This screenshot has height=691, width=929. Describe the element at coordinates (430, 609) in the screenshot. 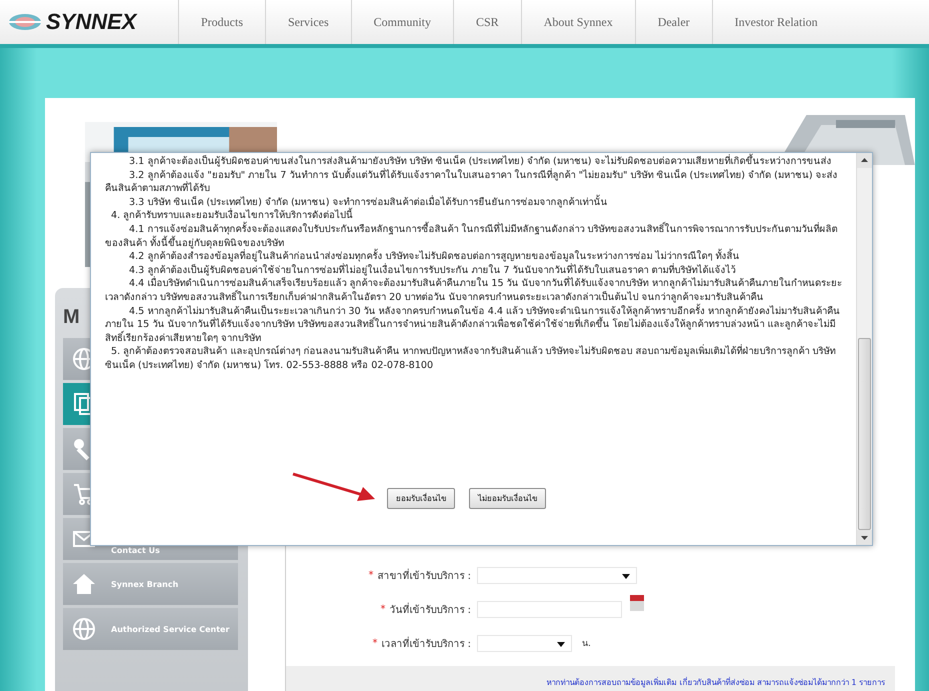

I see `field-label: วันที่เข้ารับบริการ :` at that location.